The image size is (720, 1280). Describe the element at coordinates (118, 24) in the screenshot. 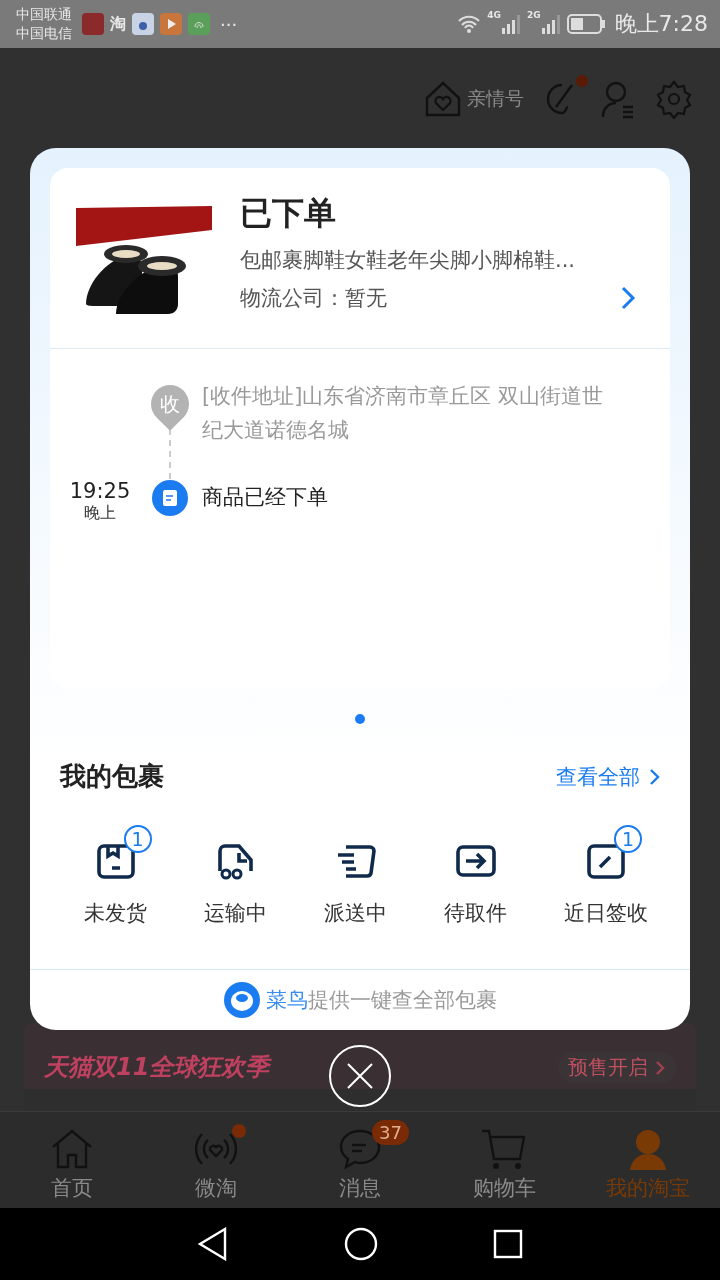

I see `app-glyph: 淘` at that location.